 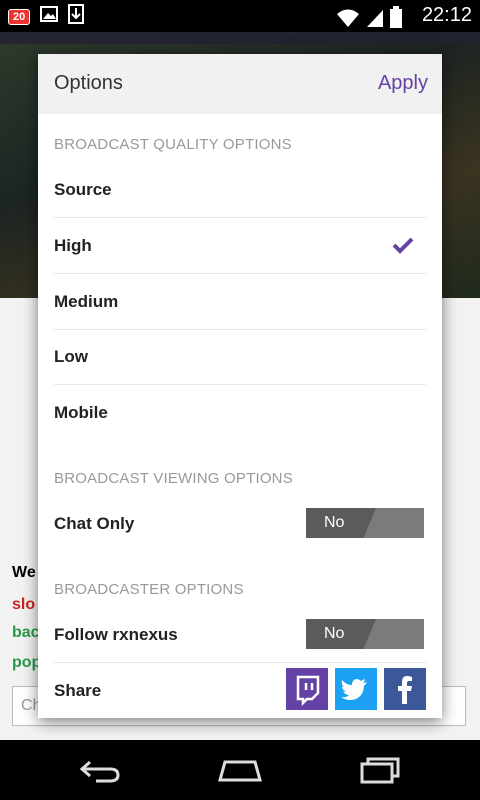 I want to click on quality-option-mobile: Mobile, so click(x=240, y=412).